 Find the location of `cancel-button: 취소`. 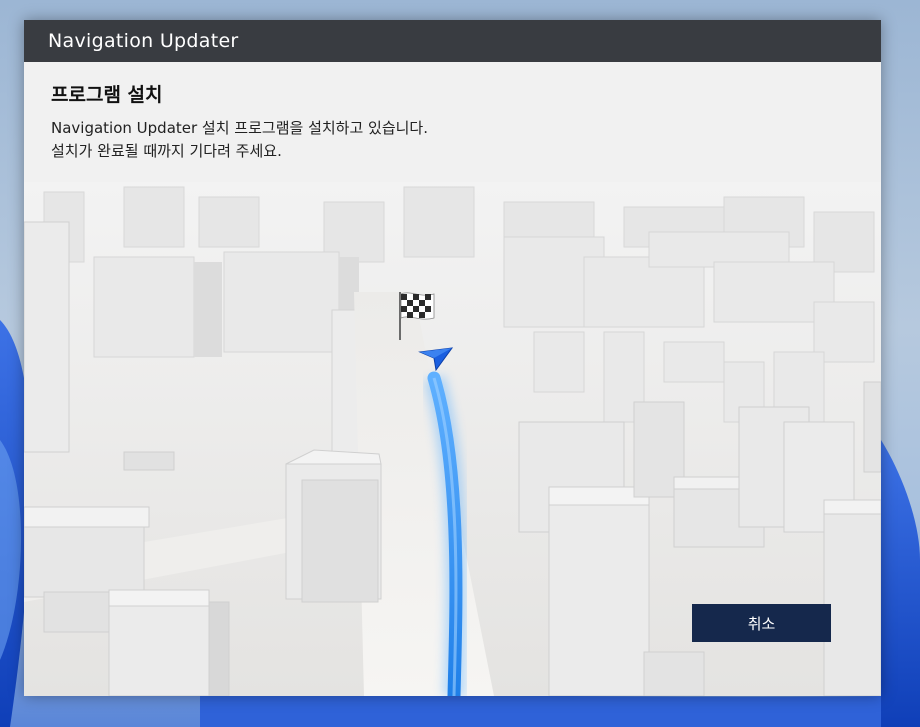

cancel-button: 취소 is located at coordinates (761, 623).